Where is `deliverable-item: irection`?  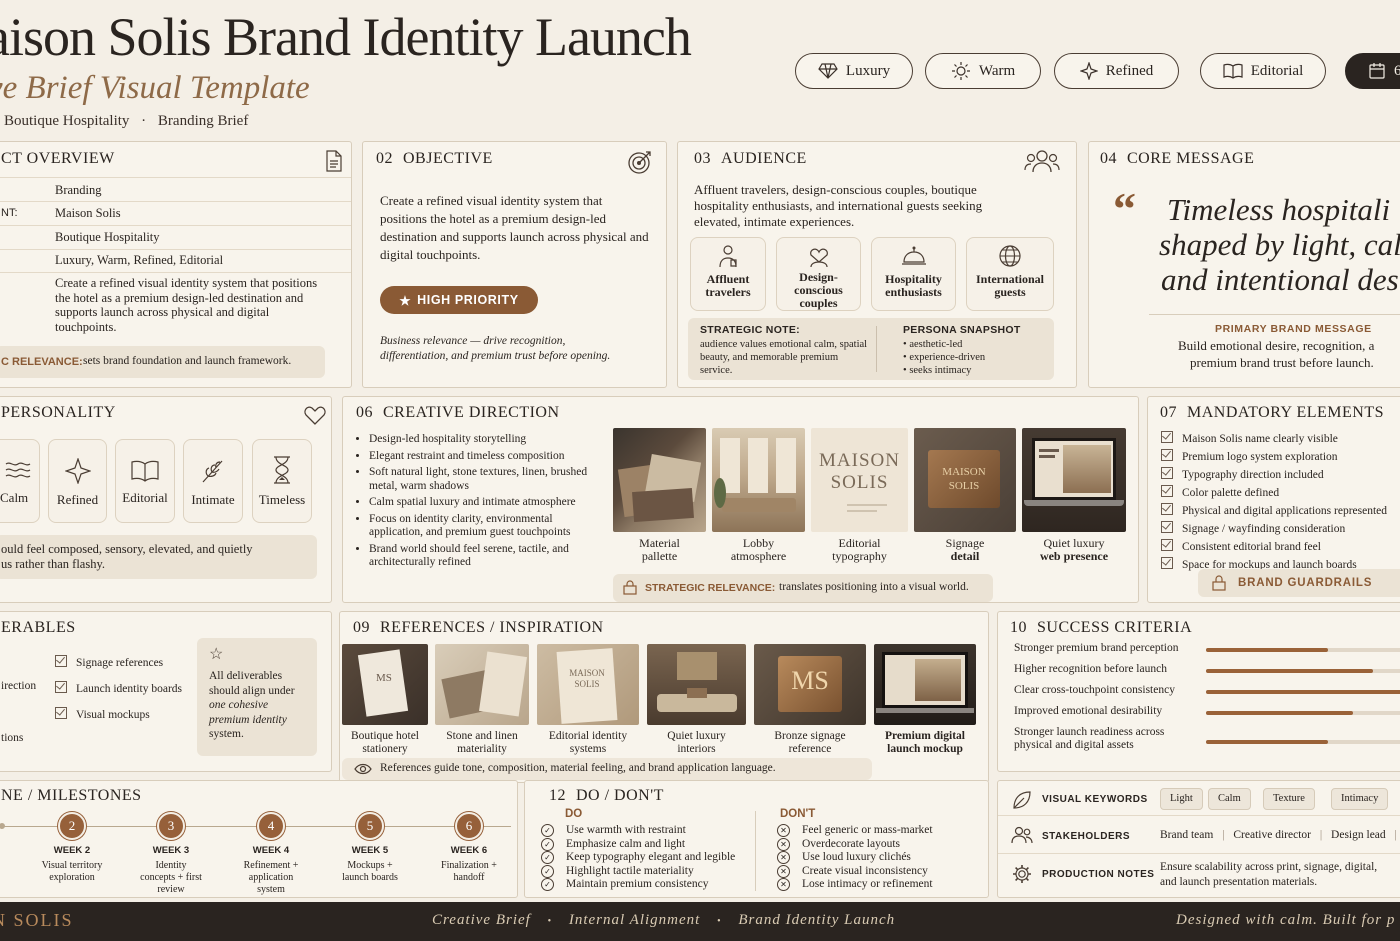
deliverable-item: irection is located at coordinates (19, 686).